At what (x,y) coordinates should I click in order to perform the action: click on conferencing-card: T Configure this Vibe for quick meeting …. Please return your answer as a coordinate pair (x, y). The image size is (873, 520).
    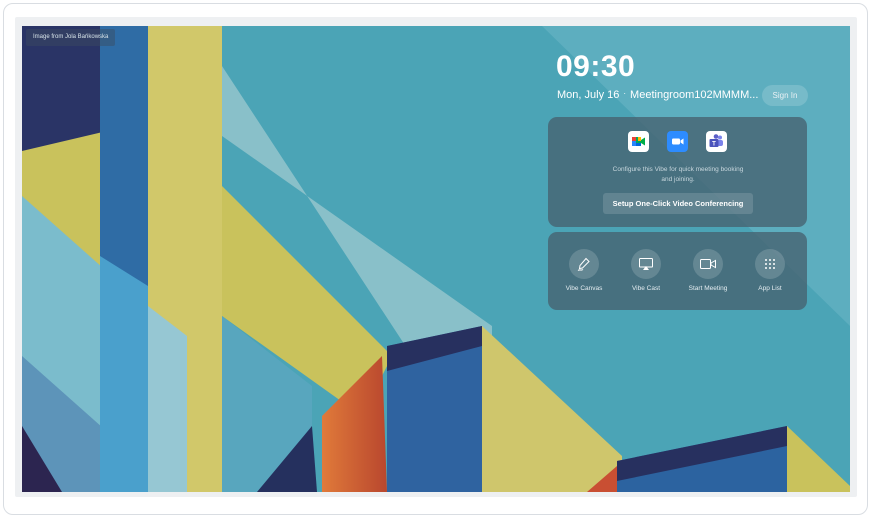
    Looking at the image, I should click on (677, 172).